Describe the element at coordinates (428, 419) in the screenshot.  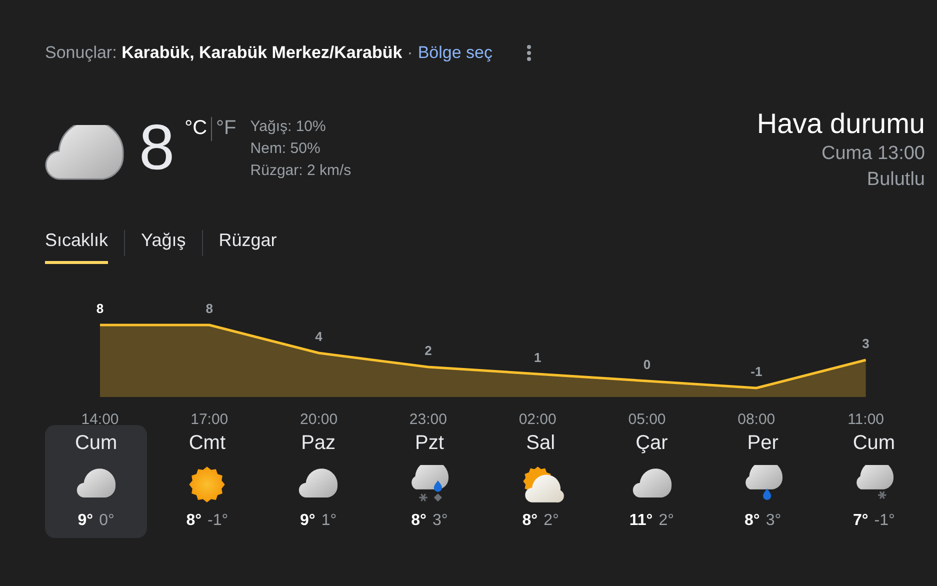
I see `hour-label: 23:00` at that location.